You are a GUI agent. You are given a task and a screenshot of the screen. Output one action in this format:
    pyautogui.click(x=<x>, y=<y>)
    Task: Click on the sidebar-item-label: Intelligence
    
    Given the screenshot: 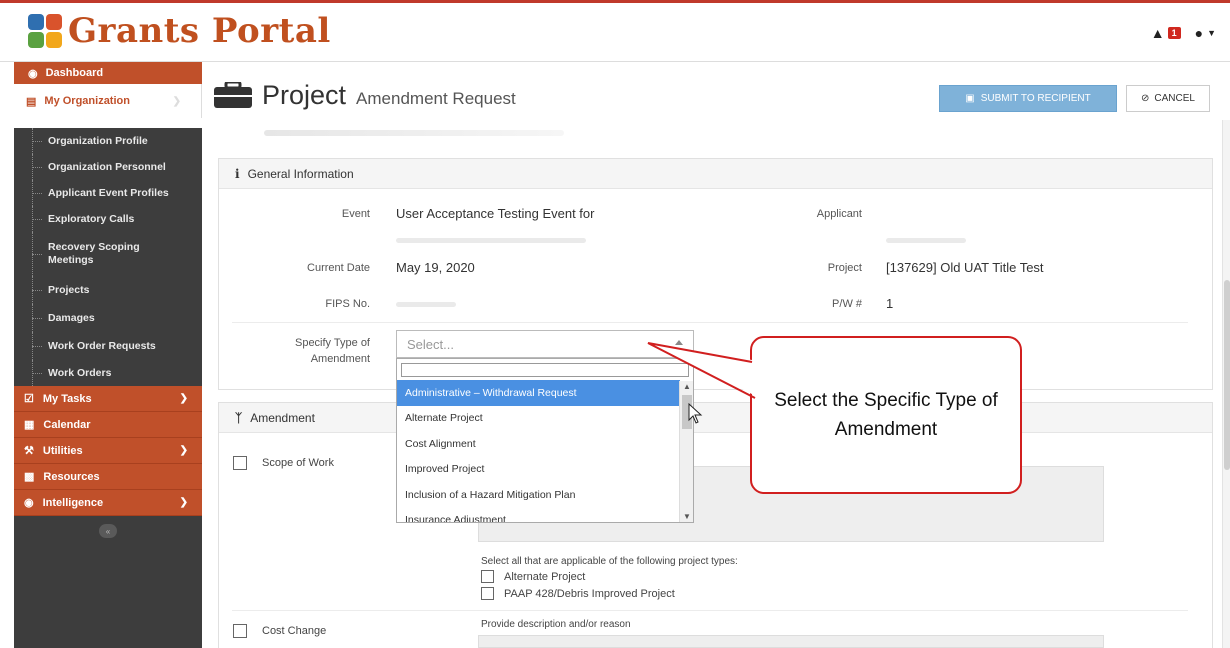 What is the action you would take?
    pyautogui.click(x=73, y=502)
    